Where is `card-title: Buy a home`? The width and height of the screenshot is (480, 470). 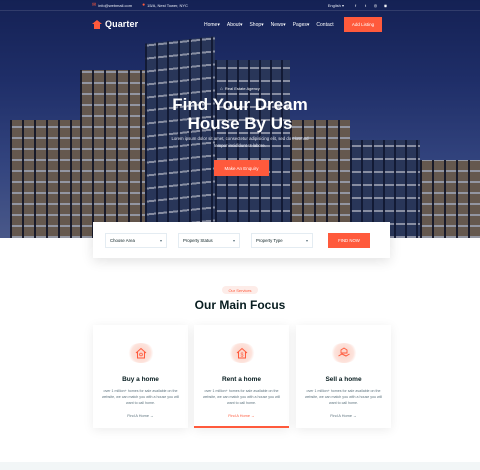 card-title: Buy a home is located at coordinates (140, 379).